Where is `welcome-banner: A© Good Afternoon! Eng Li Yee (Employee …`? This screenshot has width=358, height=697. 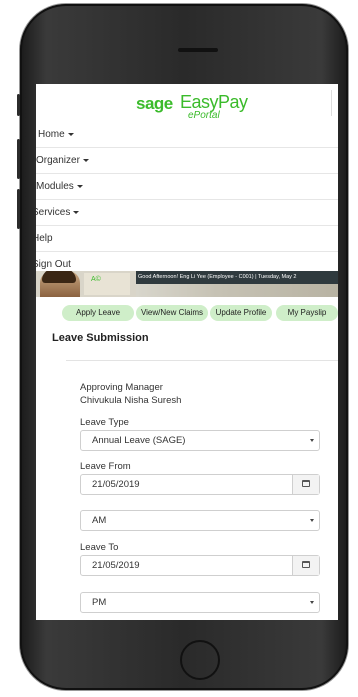
welcome-banner: A© Good Afternoon! Eng Li Yee (Employee … is located at coordinates (187, 284).